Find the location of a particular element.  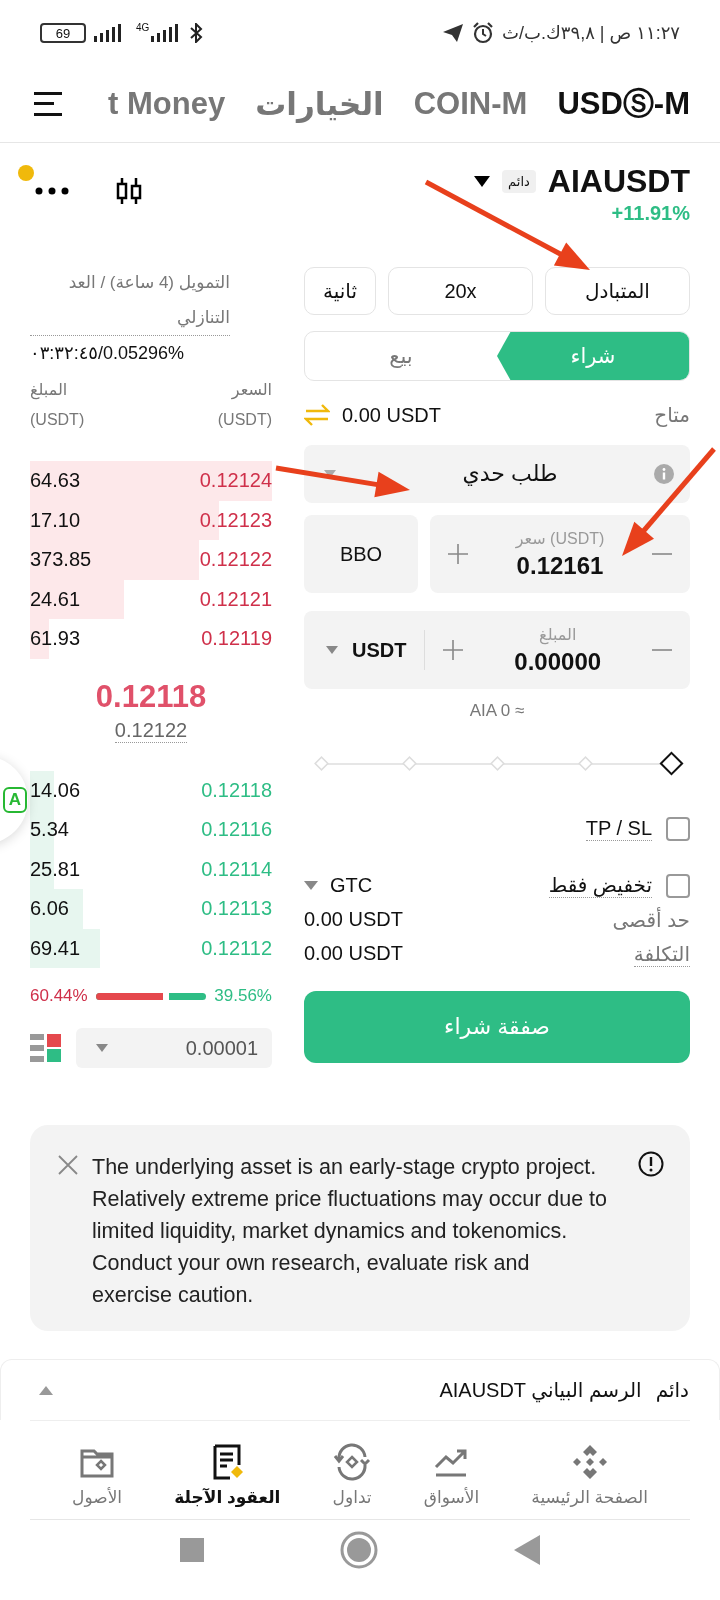

field-label: المبلغ is located at coordinates (558, 634).